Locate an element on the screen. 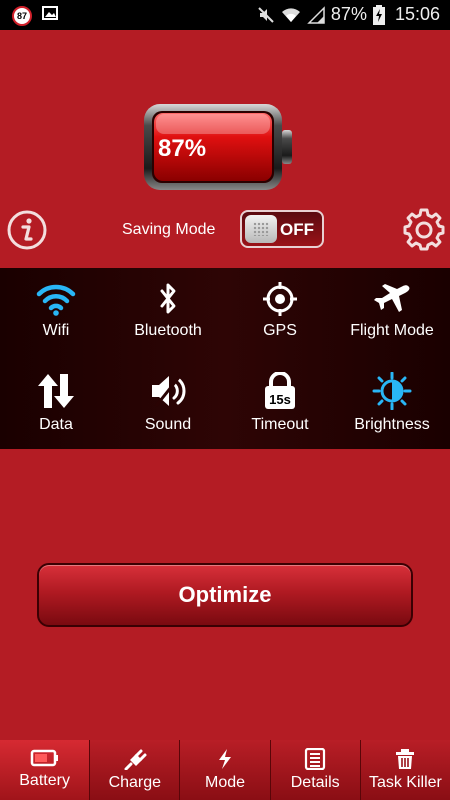 This screenshot has width=450, height=800. toggle-label: Timeout is located at coordinates (280, 424).